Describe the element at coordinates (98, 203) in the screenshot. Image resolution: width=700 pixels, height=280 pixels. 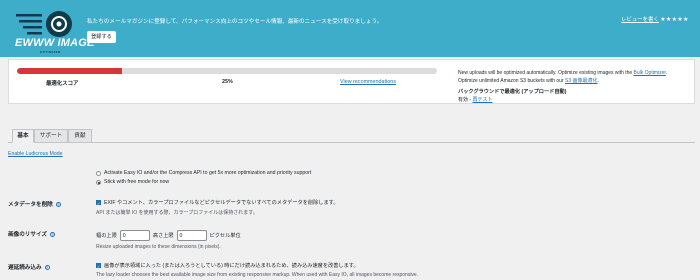
I see `metadata-checkbox: ✓` at that location.